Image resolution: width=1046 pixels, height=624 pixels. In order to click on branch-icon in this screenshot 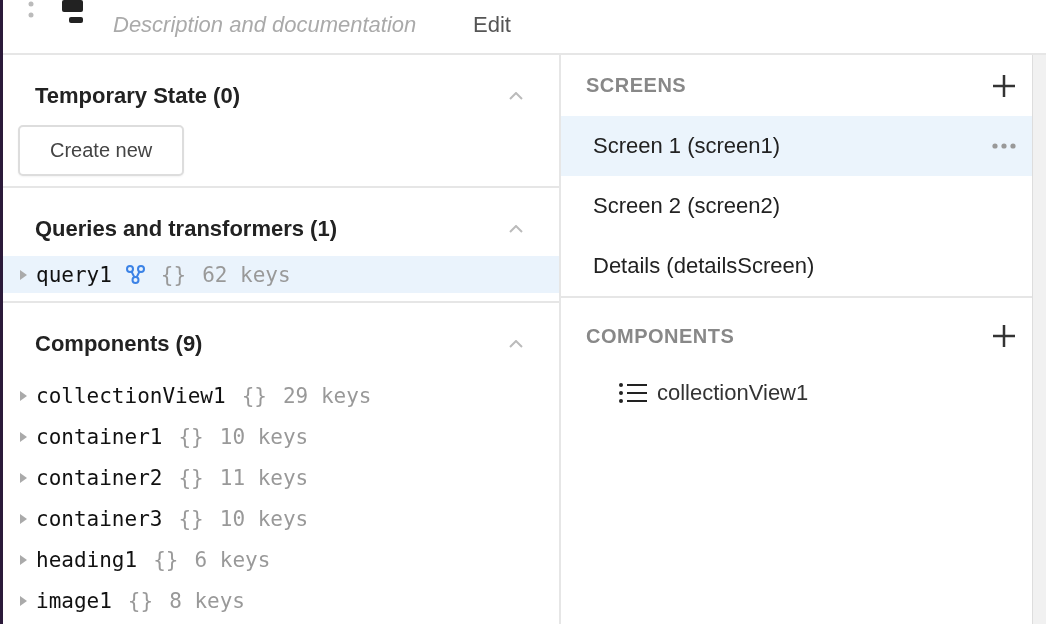, I will do `click(135, 274)`.